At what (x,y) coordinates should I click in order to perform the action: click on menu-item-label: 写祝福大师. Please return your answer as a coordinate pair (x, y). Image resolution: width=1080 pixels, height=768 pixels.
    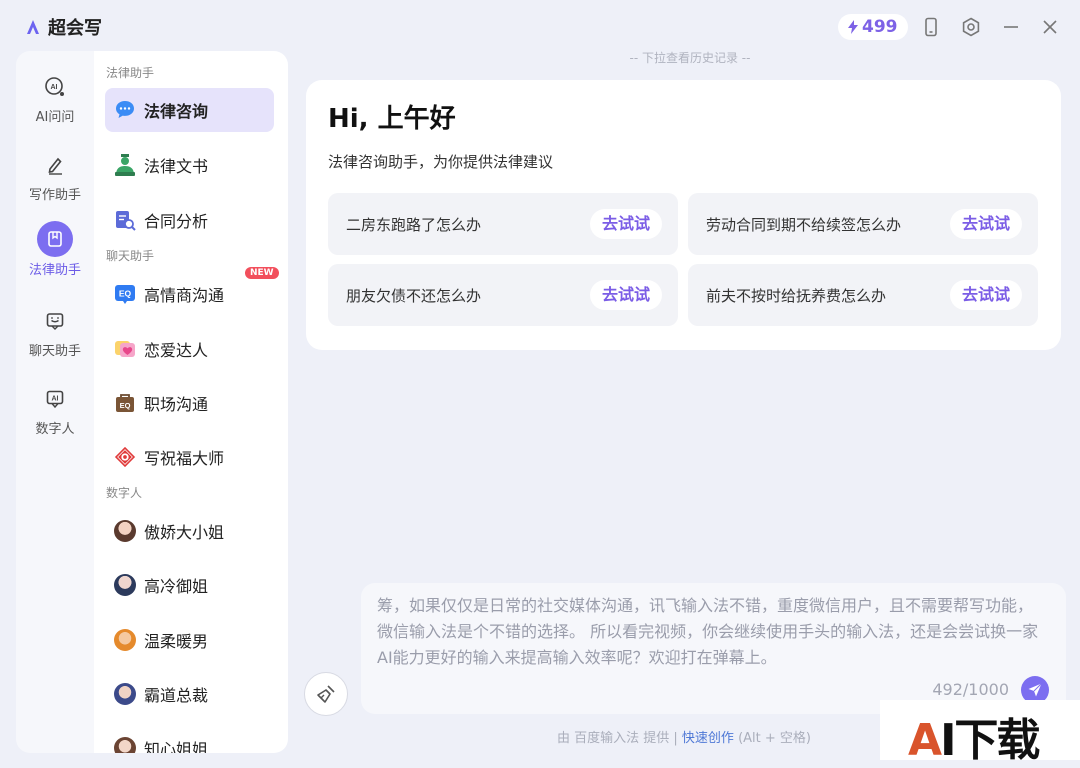
    Looking at the image, I should click on (184, 458).